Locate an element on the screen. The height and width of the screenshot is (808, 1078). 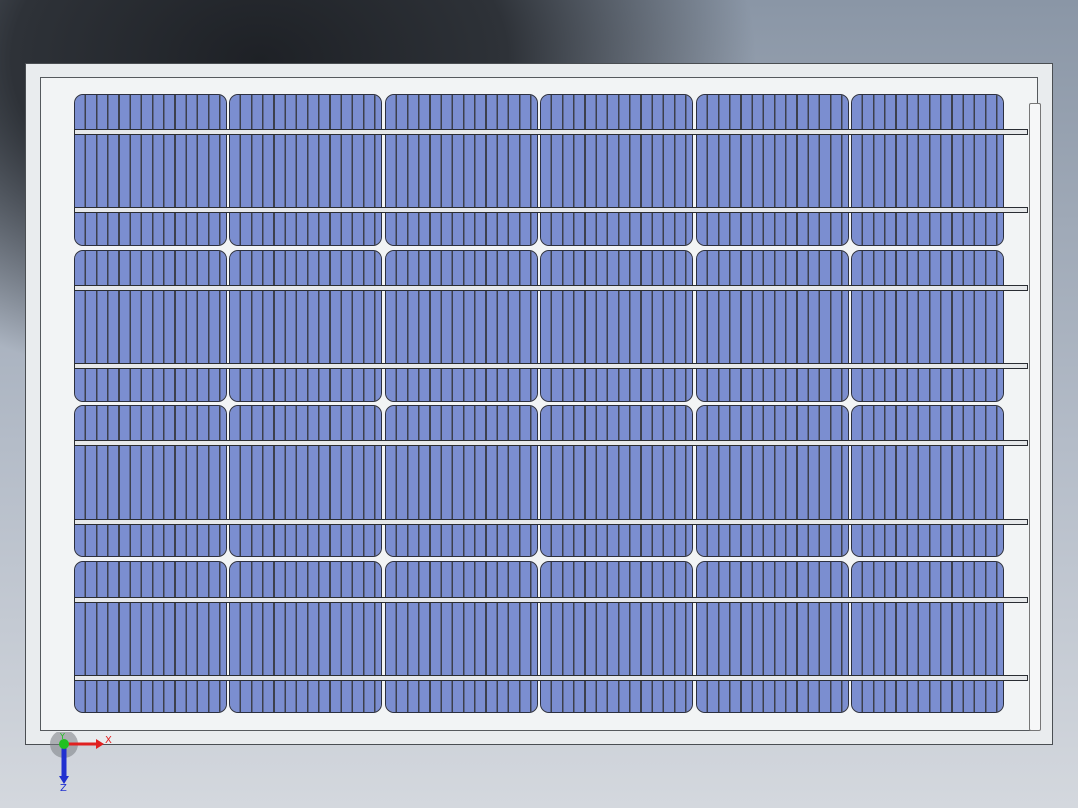
axis-triad: X Y Z is located at coordinates (85, 762).